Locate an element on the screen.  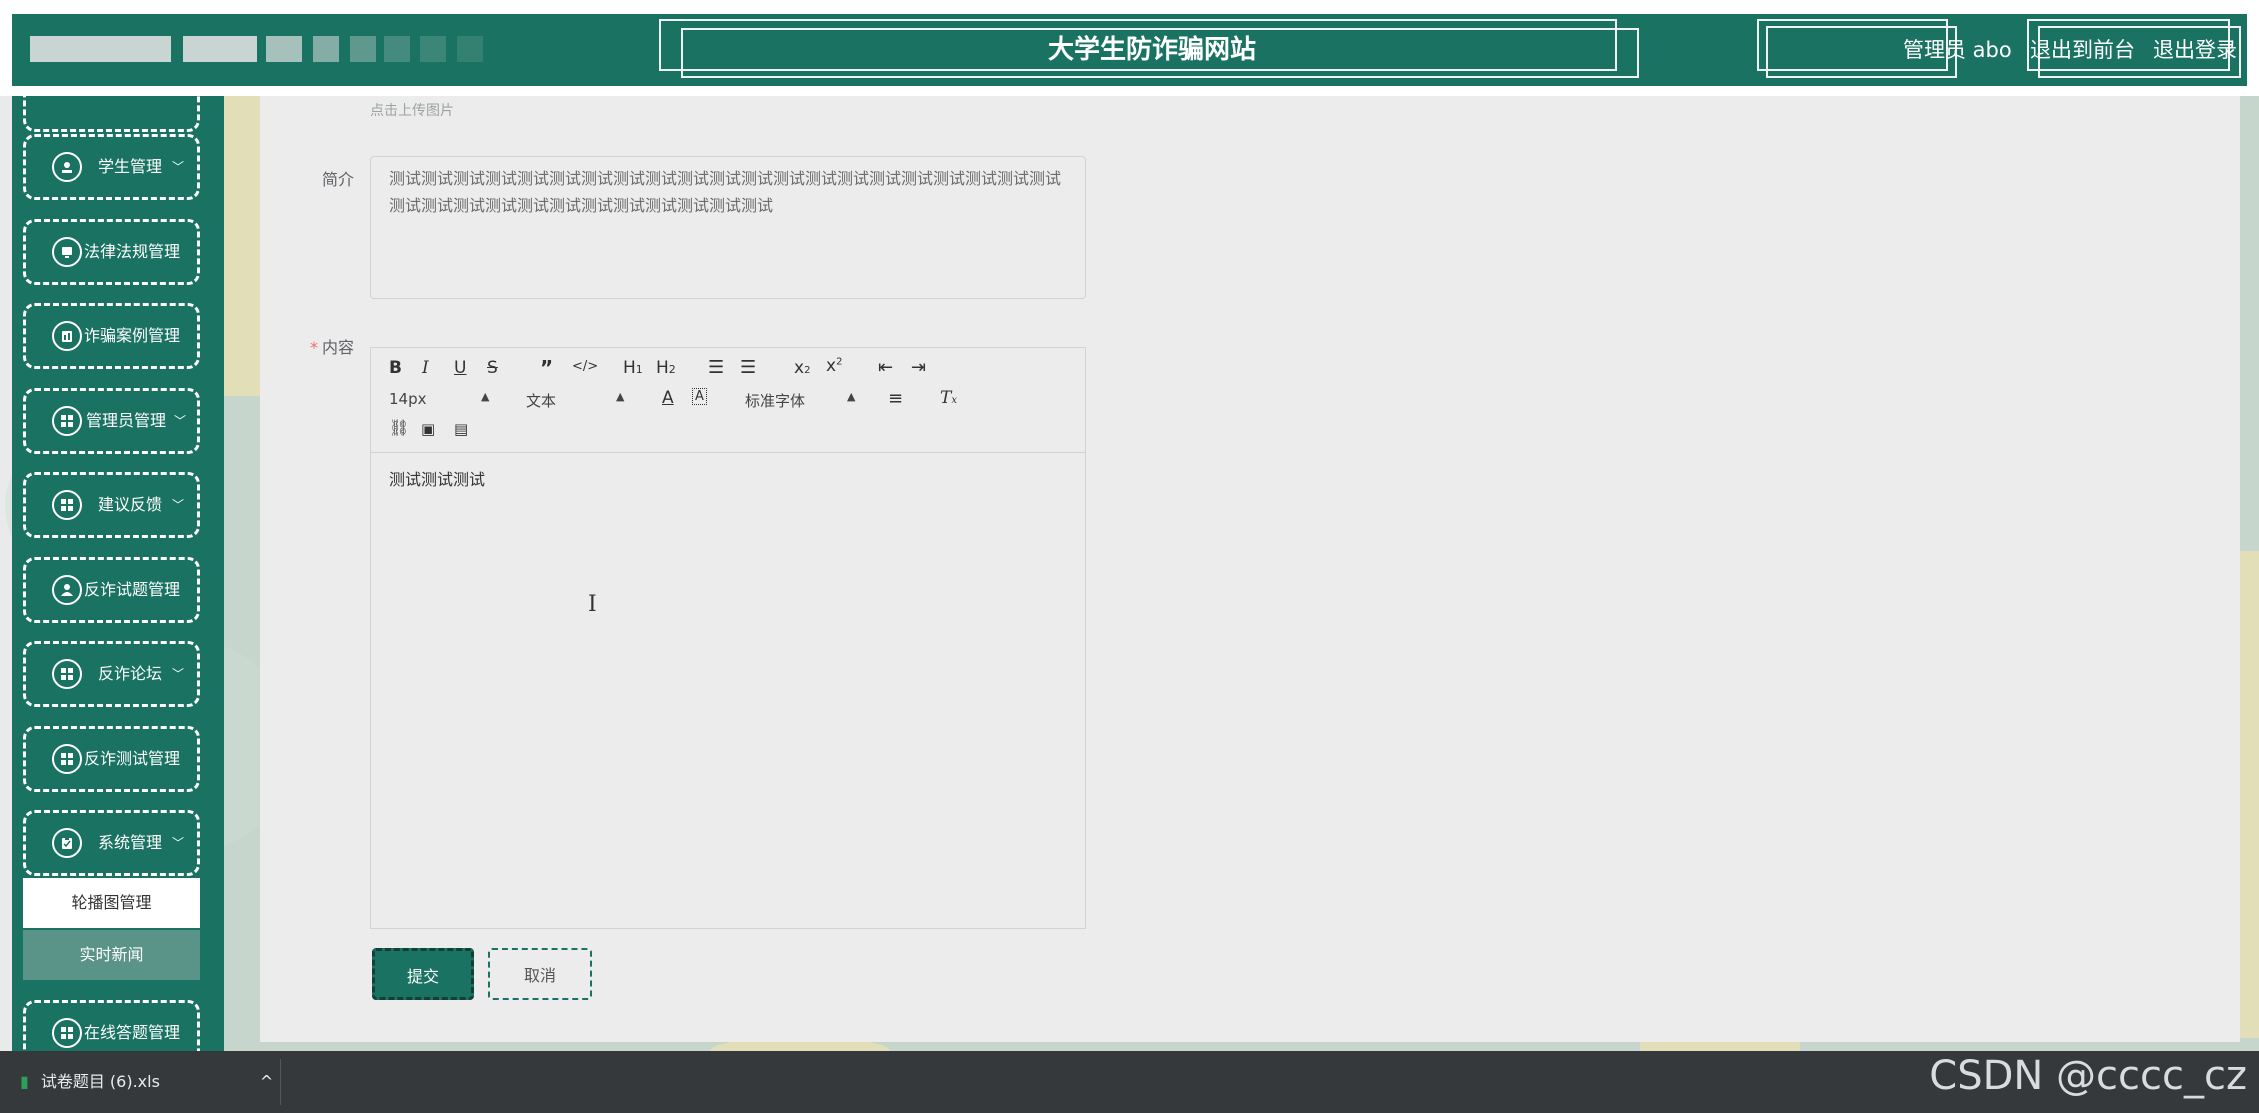
download-file-name: 试卷题目 (6).xls is located at coordinates (100, 1081).